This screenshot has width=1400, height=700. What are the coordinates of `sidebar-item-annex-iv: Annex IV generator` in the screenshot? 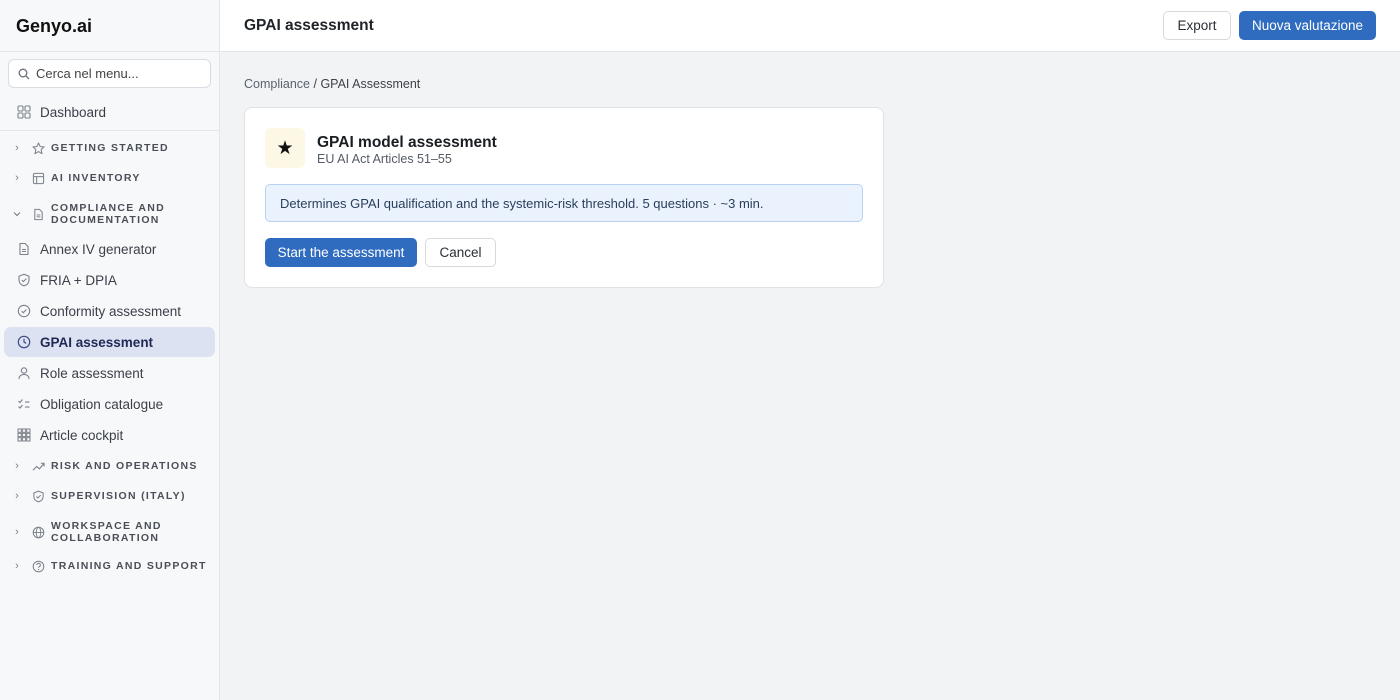 It's located at (109, 249).